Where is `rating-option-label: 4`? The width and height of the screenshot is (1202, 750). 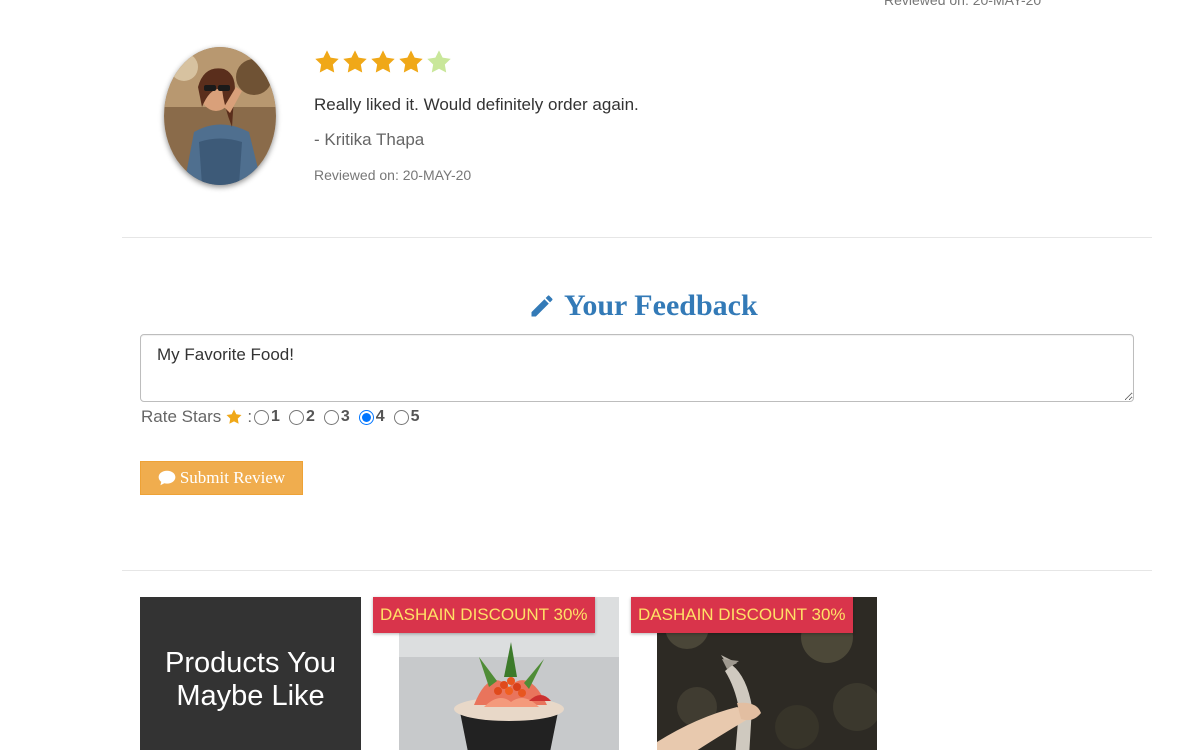 rating-option-label: 4 is located at coordinates (380, 416).